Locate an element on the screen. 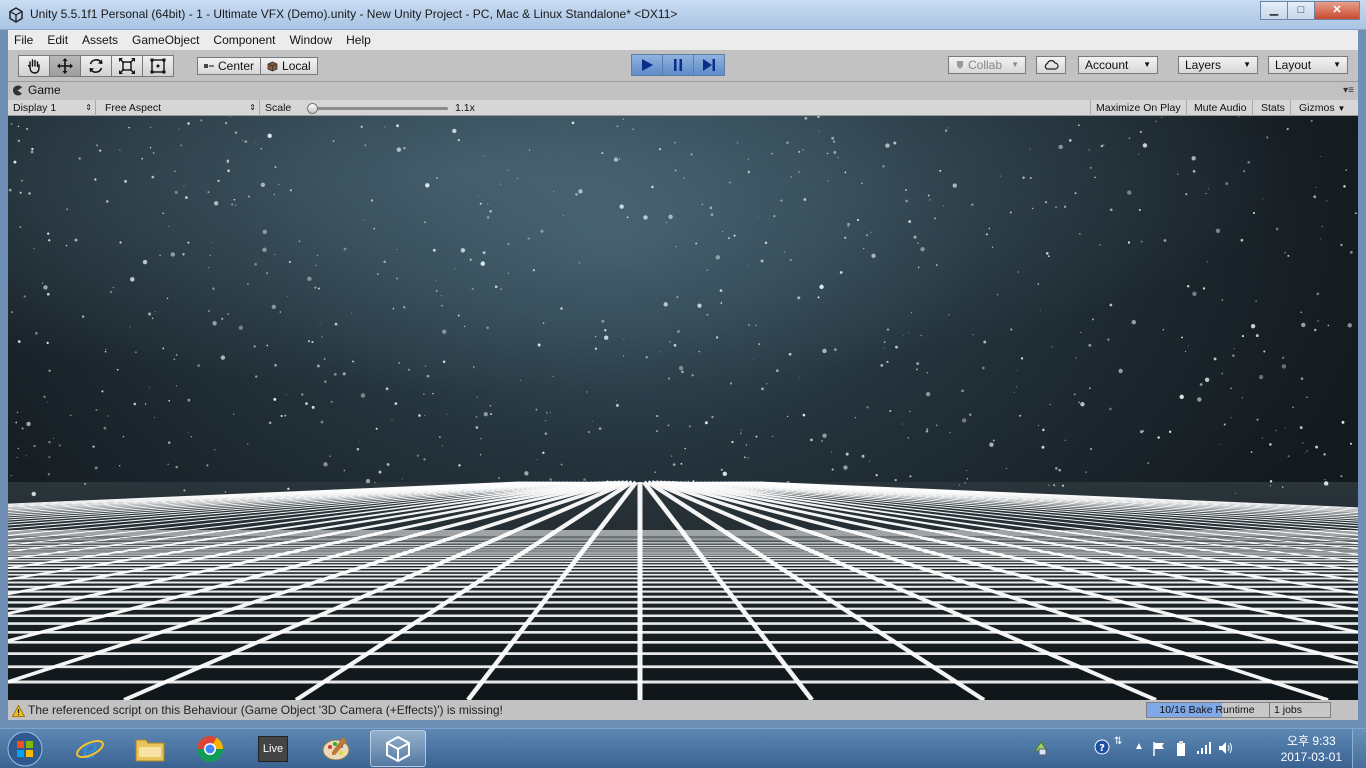  scale-slider-track is located at coordinates (379, 108).